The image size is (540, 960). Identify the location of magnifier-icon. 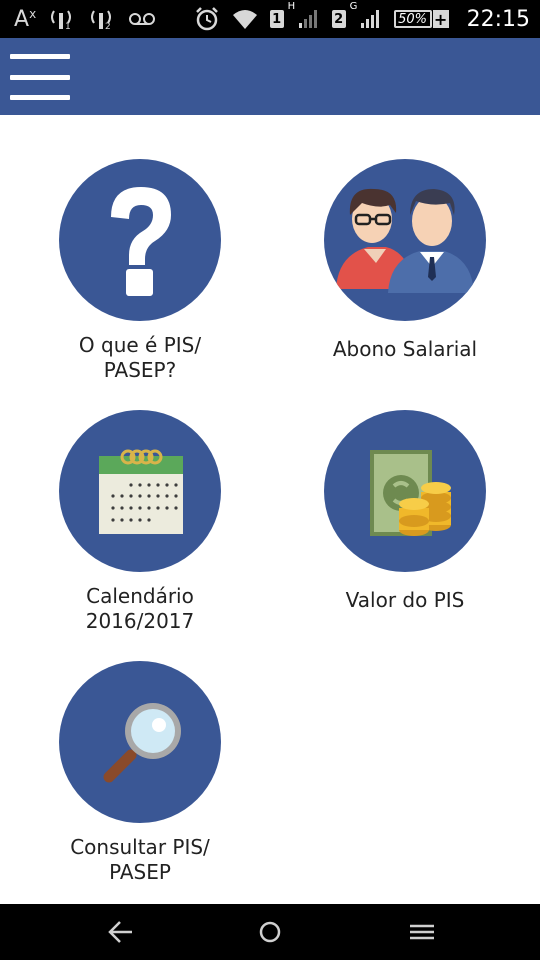
(142, 743).